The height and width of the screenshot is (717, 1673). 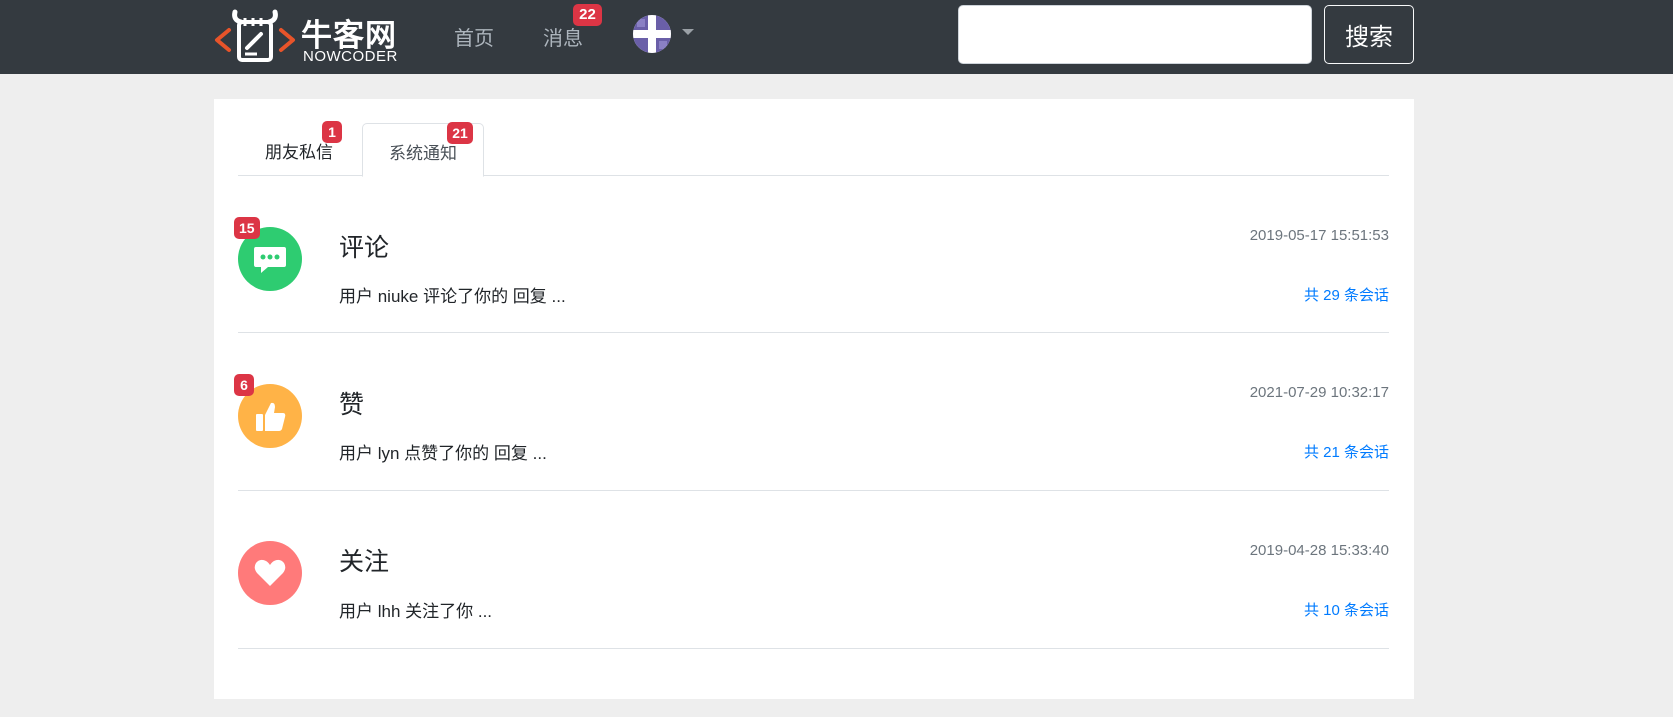 What do you see at coordinates (1319, 550) in the screenshot?
I see `notice-time: 2019-04-28 15:33:40` at bounding box center [1319, 550].